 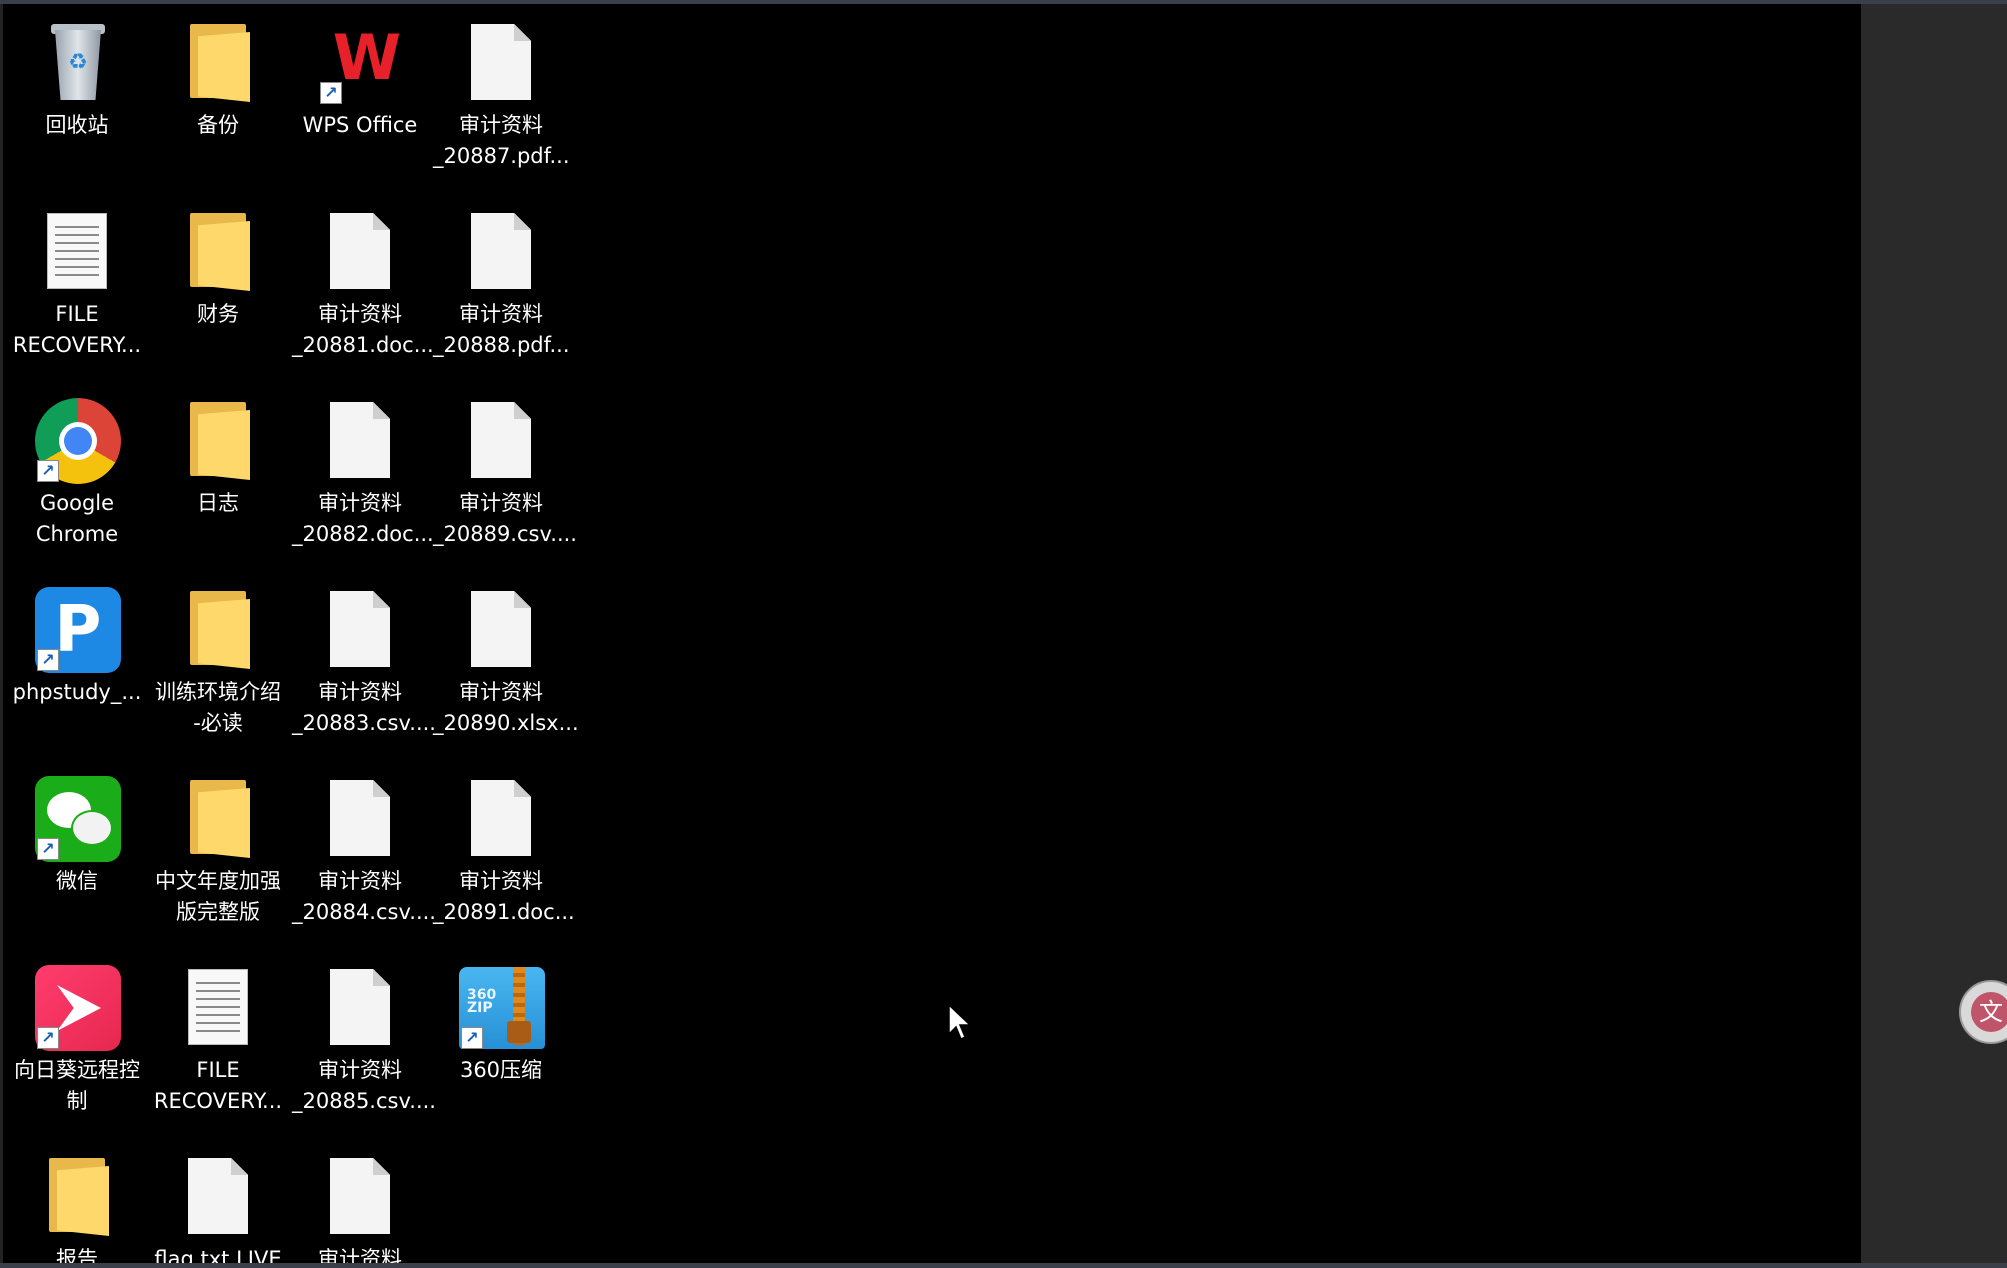 I want to click on icon-label: 报告, so click(x=77, y=1255).